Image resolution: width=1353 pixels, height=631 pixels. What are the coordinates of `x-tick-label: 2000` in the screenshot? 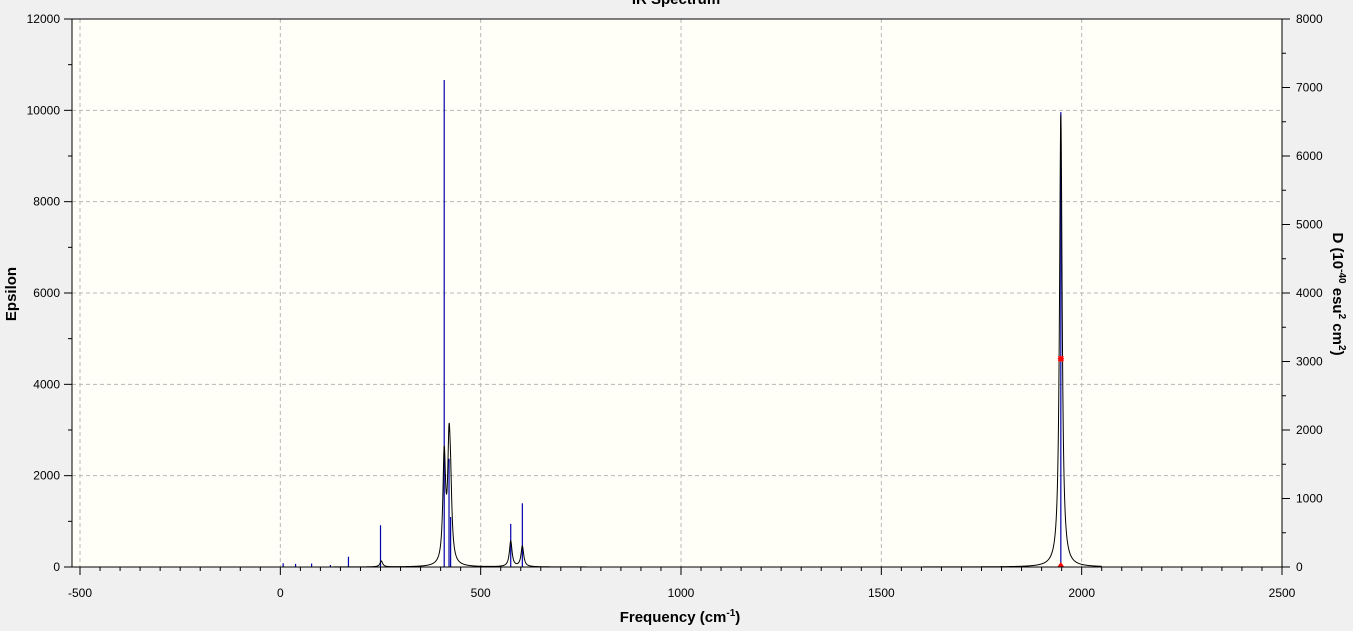 It's located at (1081, 593).